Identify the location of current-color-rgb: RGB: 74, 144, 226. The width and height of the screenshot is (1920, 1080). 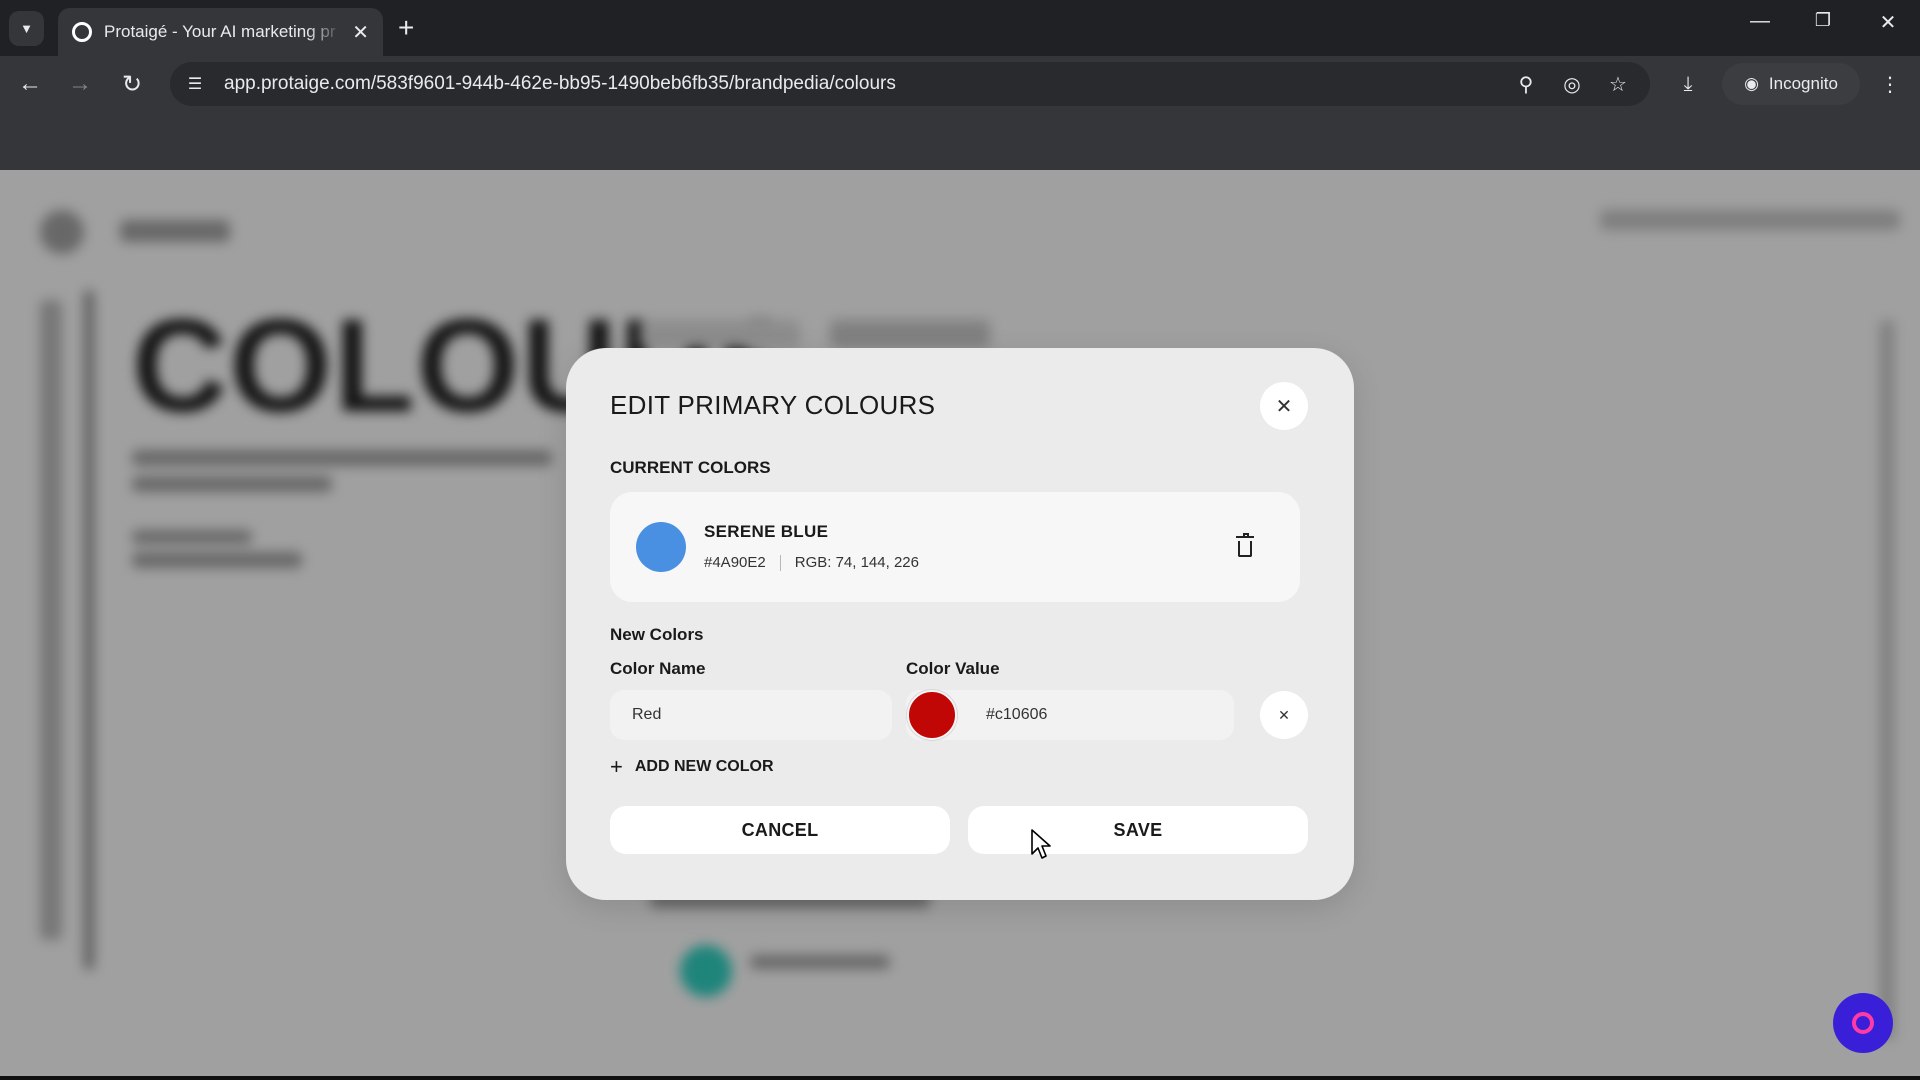
(856, 562).